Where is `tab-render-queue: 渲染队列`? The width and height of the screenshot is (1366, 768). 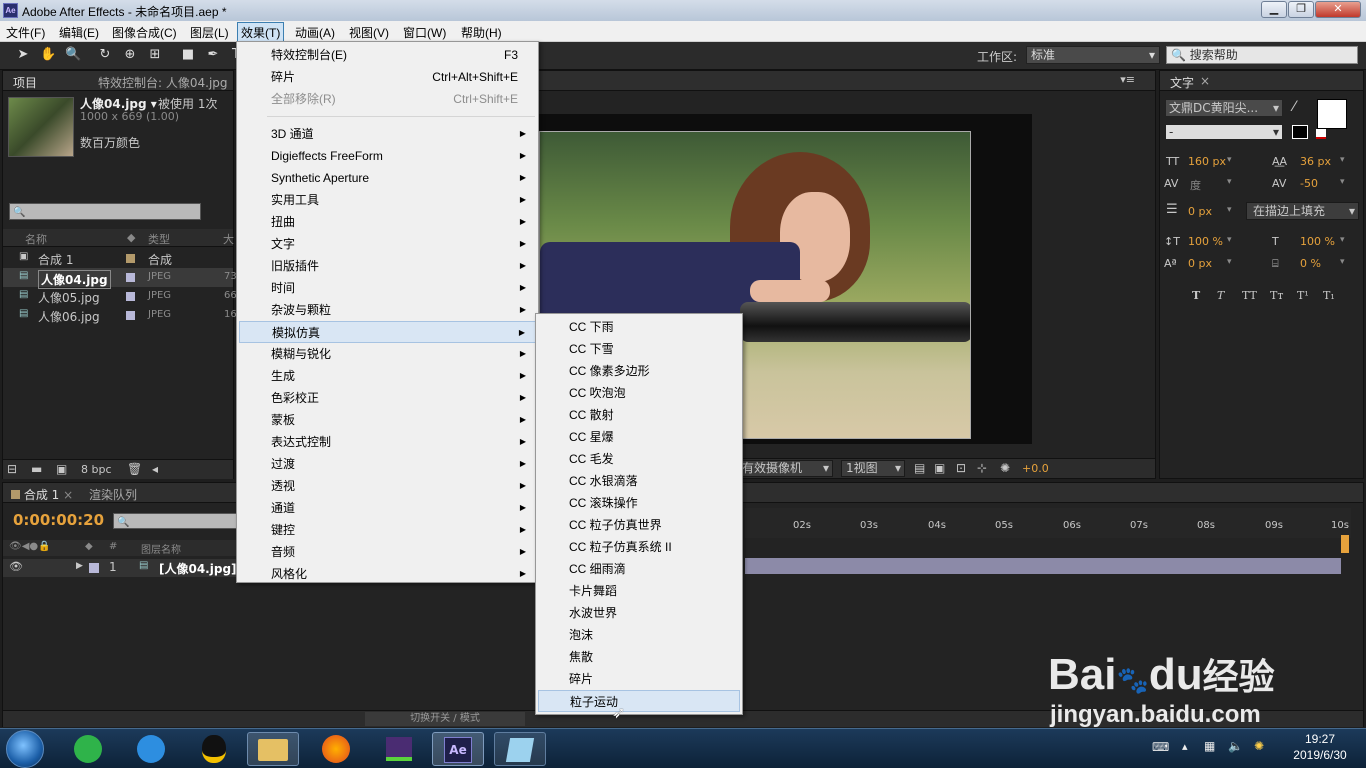 tab-render-queue: 渲染队列 is located at coordinates (113, 494).